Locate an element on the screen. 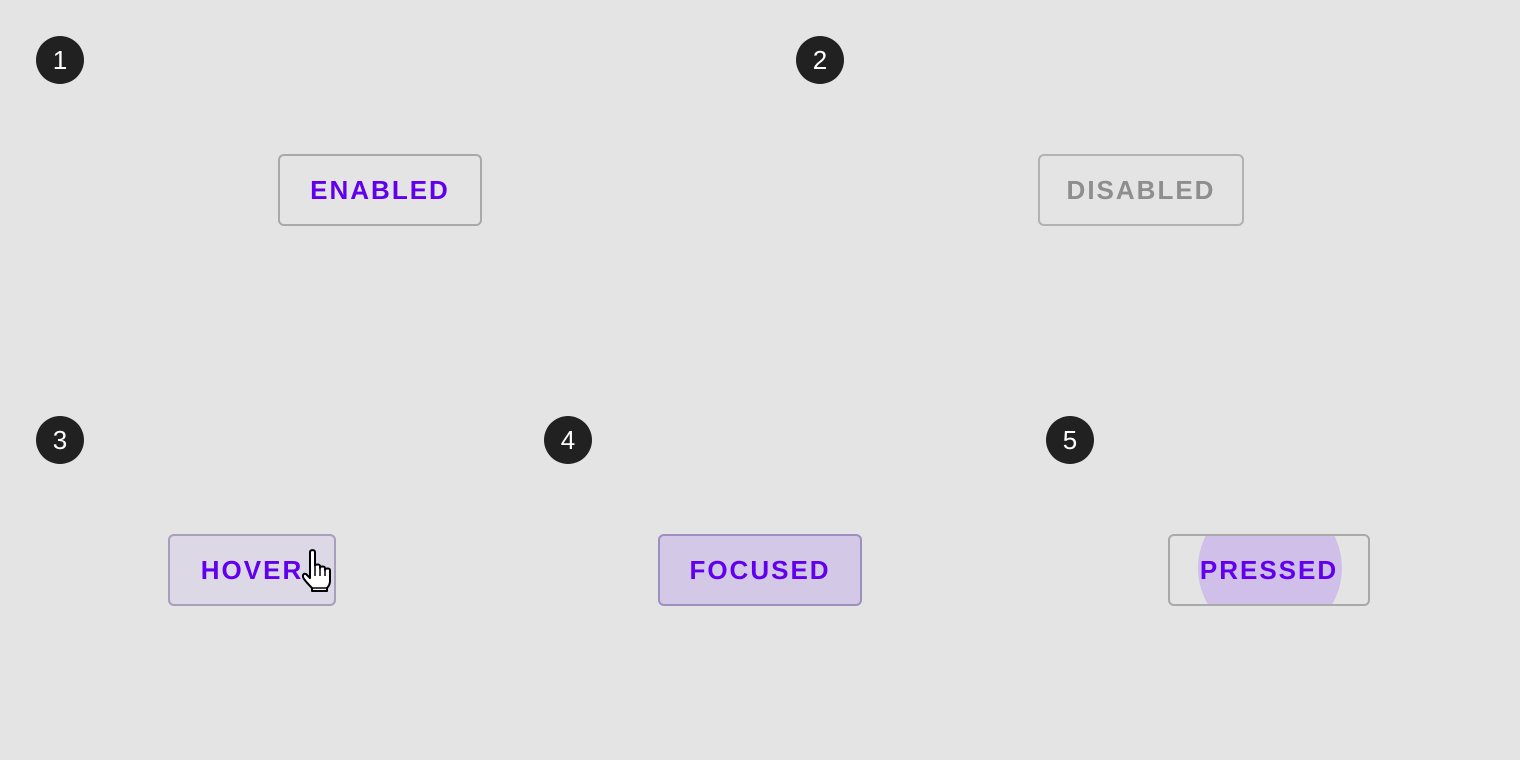 This screenshot has height=760, width=1520. button-label: DISABLED is located at coordinates (1141, 190).